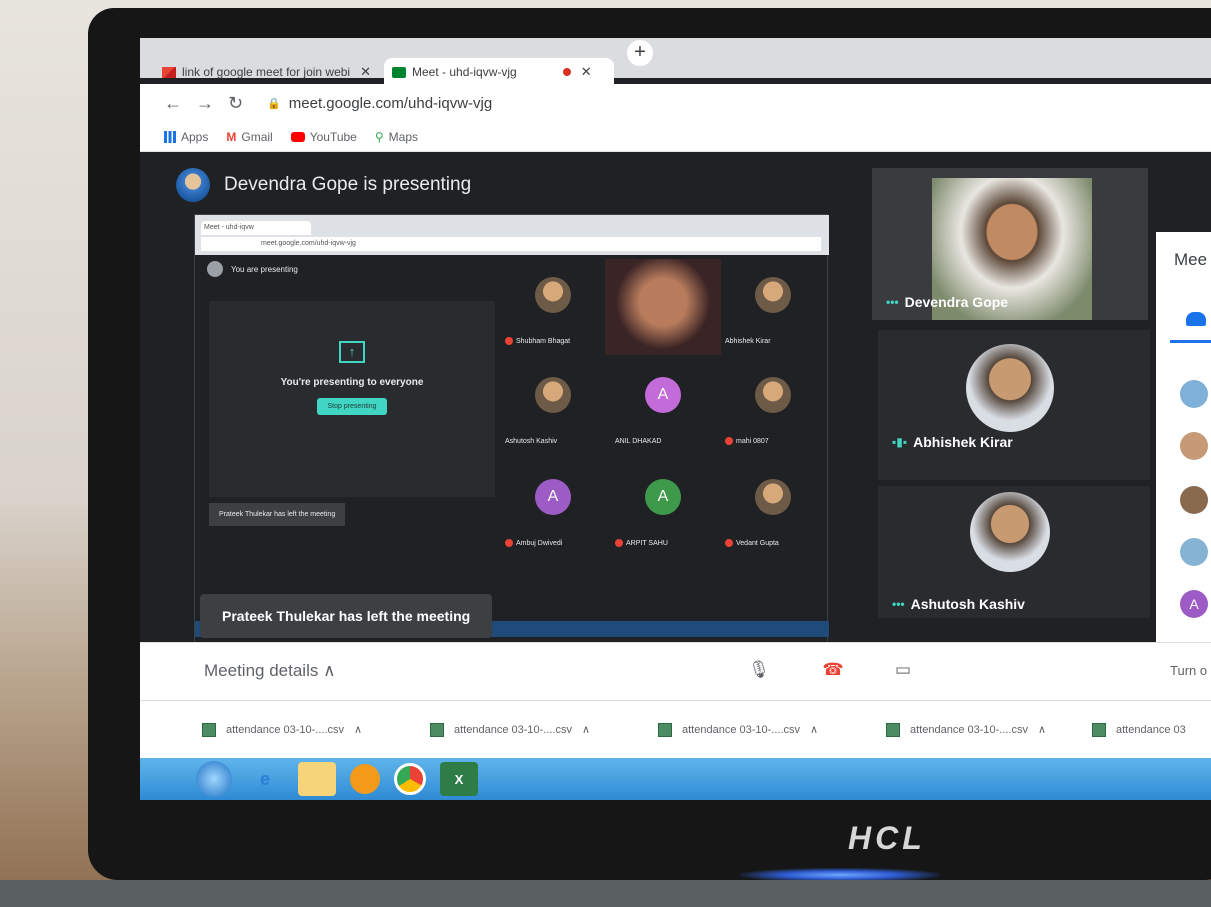 The width and height of the screenshot is (1211, 907). I want to click on excel-icon: X, so click(459, 779).